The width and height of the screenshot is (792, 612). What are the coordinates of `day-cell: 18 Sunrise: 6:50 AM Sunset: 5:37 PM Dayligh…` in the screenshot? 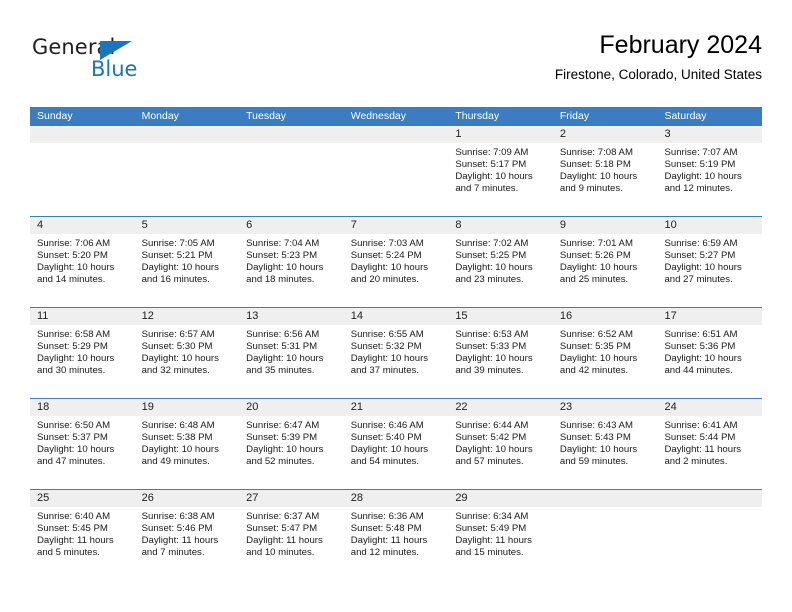 It's located at (82, 444).